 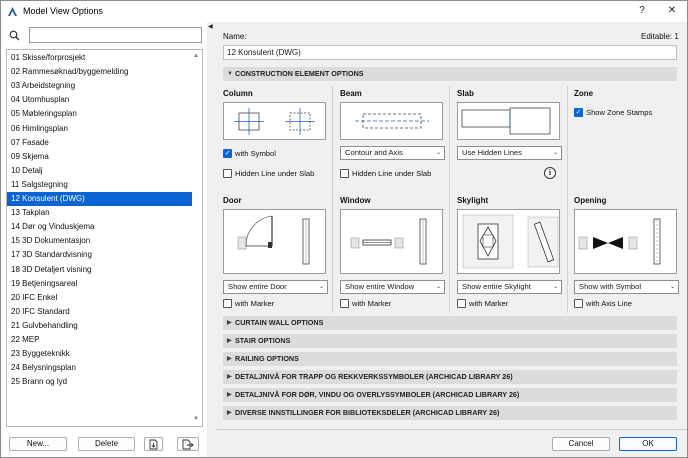 I want to click on close-button: ✕, so click(x=672, y=11).